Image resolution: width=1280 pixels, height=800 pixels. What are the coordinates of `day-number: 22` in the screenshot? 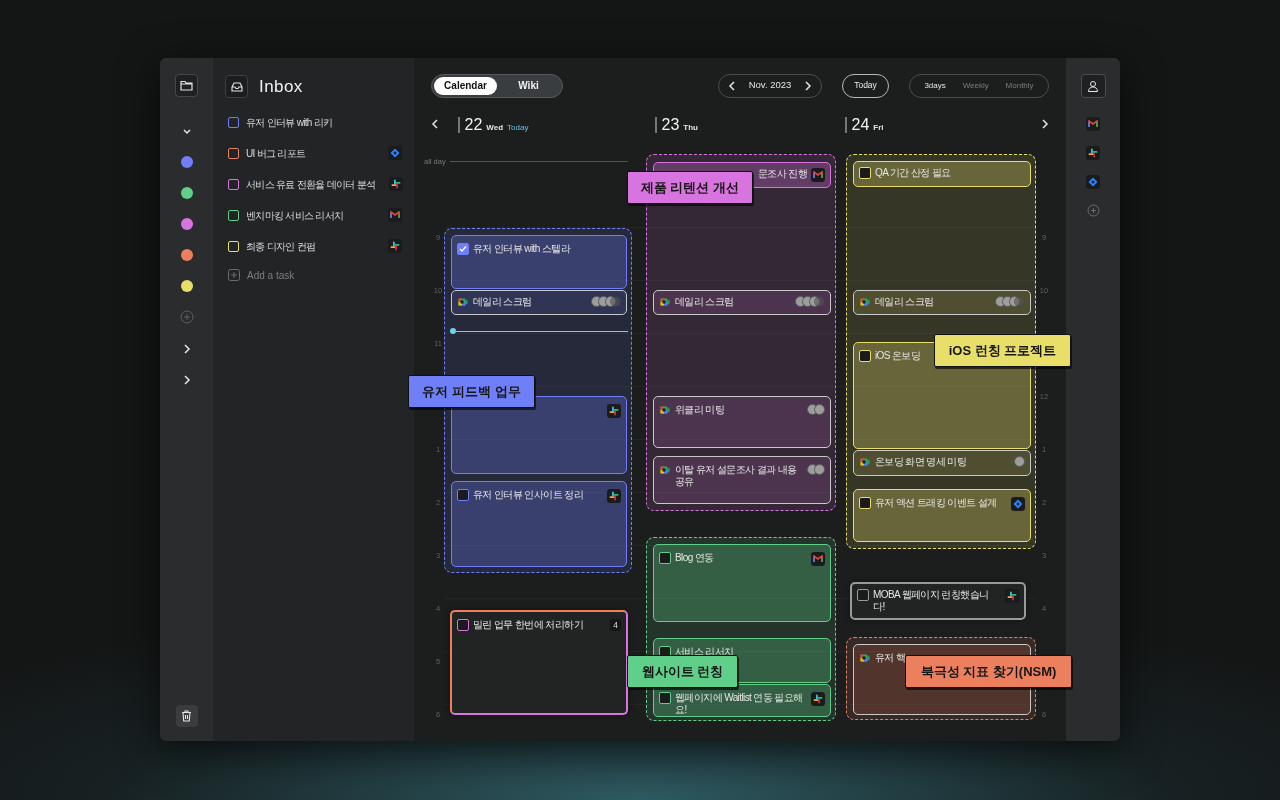 It's located at (473, 125).